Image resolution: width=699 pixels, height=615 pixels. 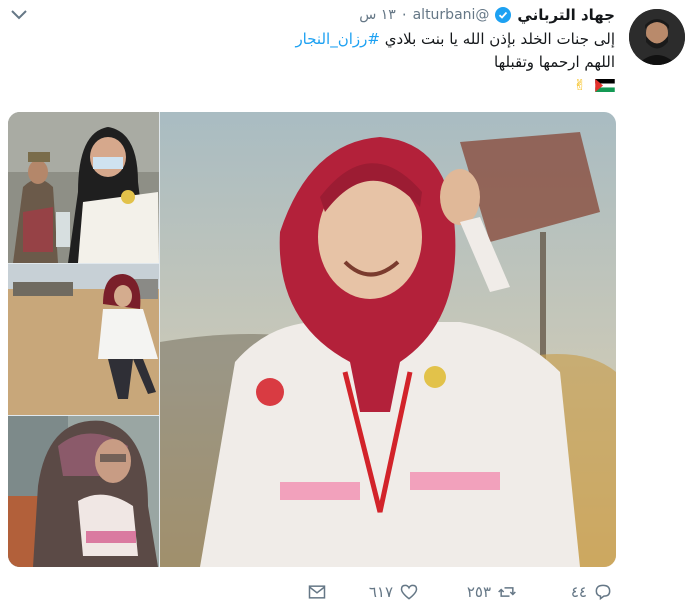 I want to click on envelope-icon, so click(x=317, y=592).